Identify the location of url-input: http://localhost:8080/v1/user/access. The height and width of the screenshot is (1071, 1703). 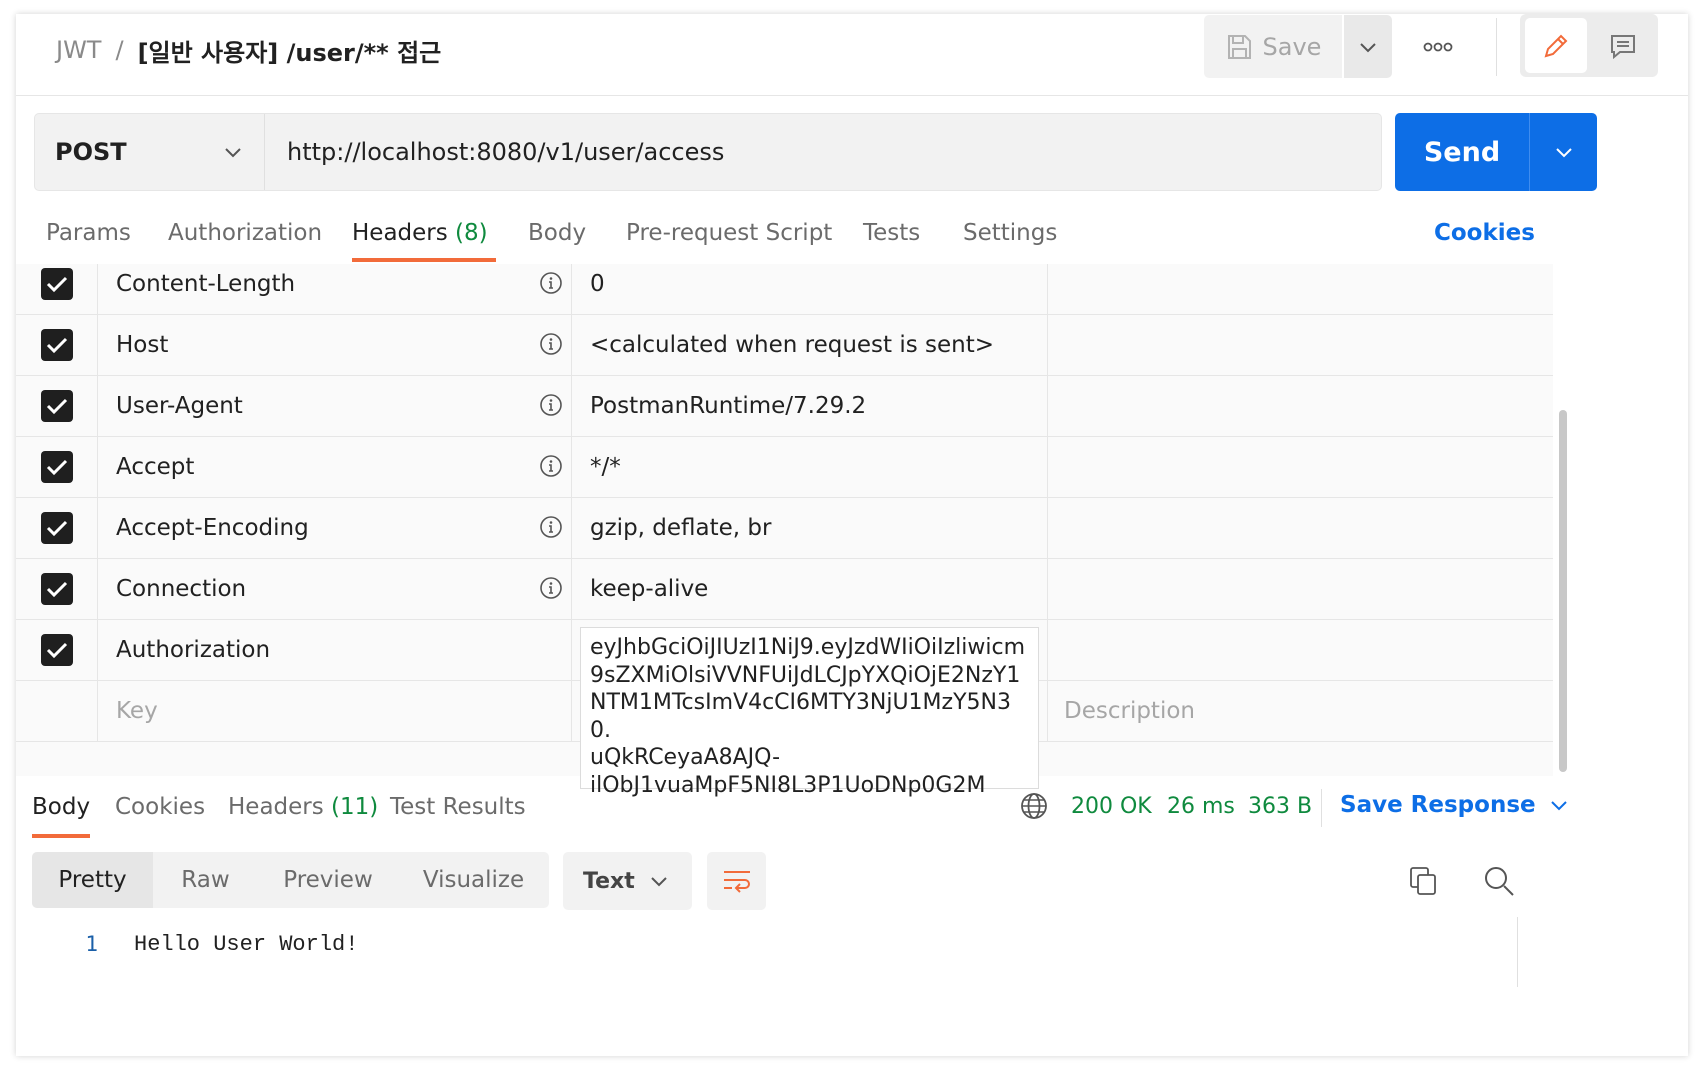
(823, 152).